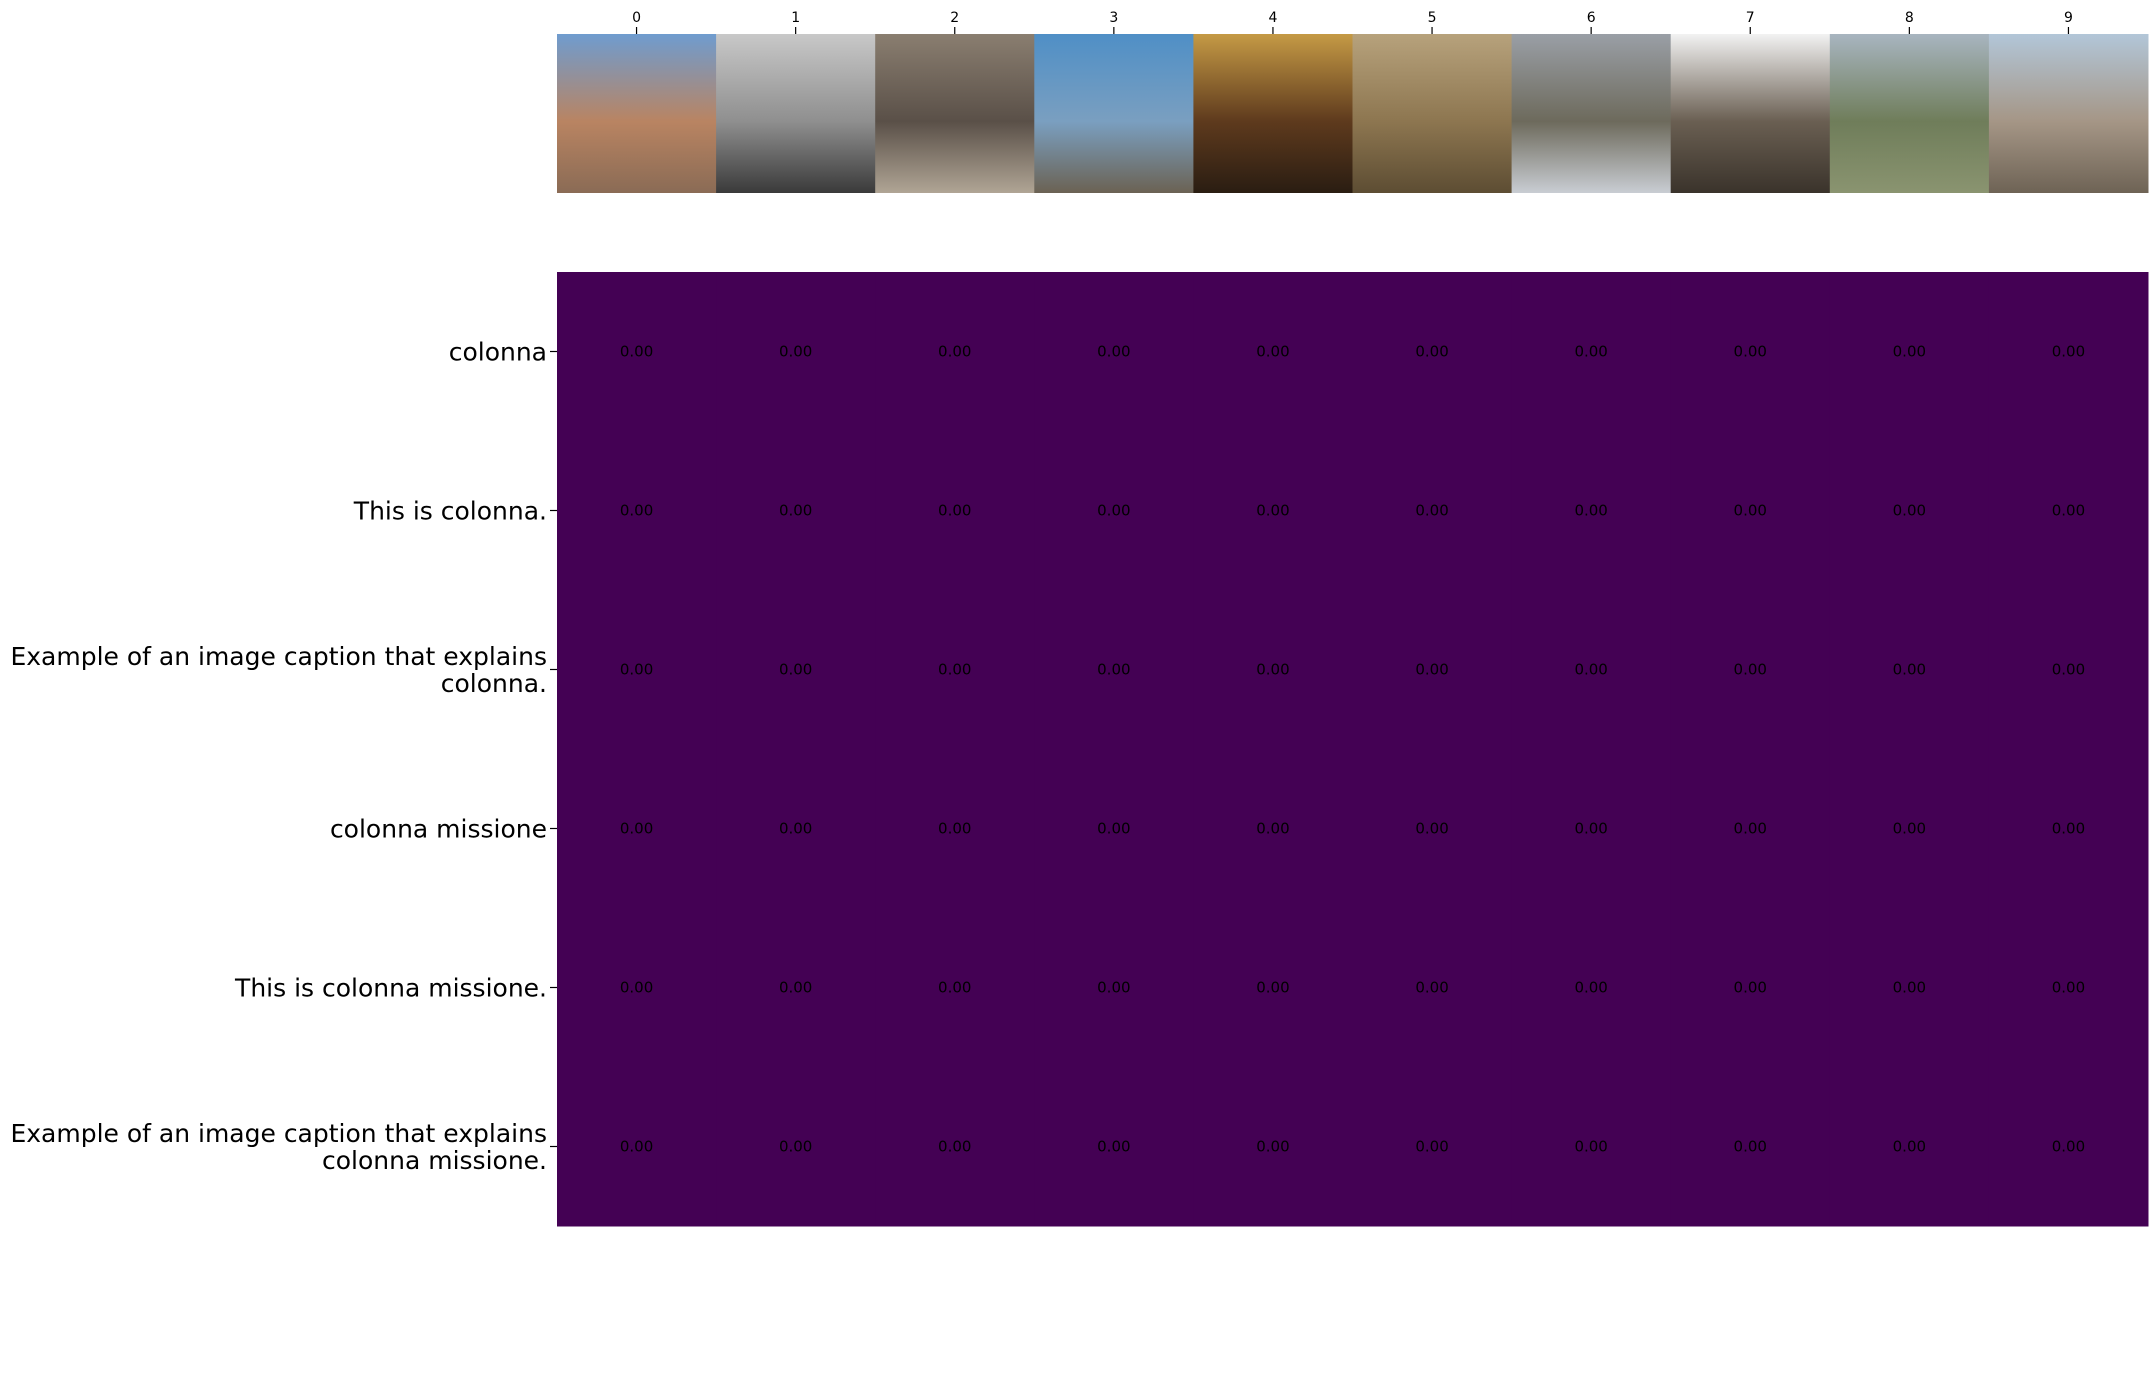 This screenshot has width=2150, height=1390. What do you see at coordinates (1113, 18) in the screenshot?
I see `x-tick-label: 3` at bounding box center [1113, 18].